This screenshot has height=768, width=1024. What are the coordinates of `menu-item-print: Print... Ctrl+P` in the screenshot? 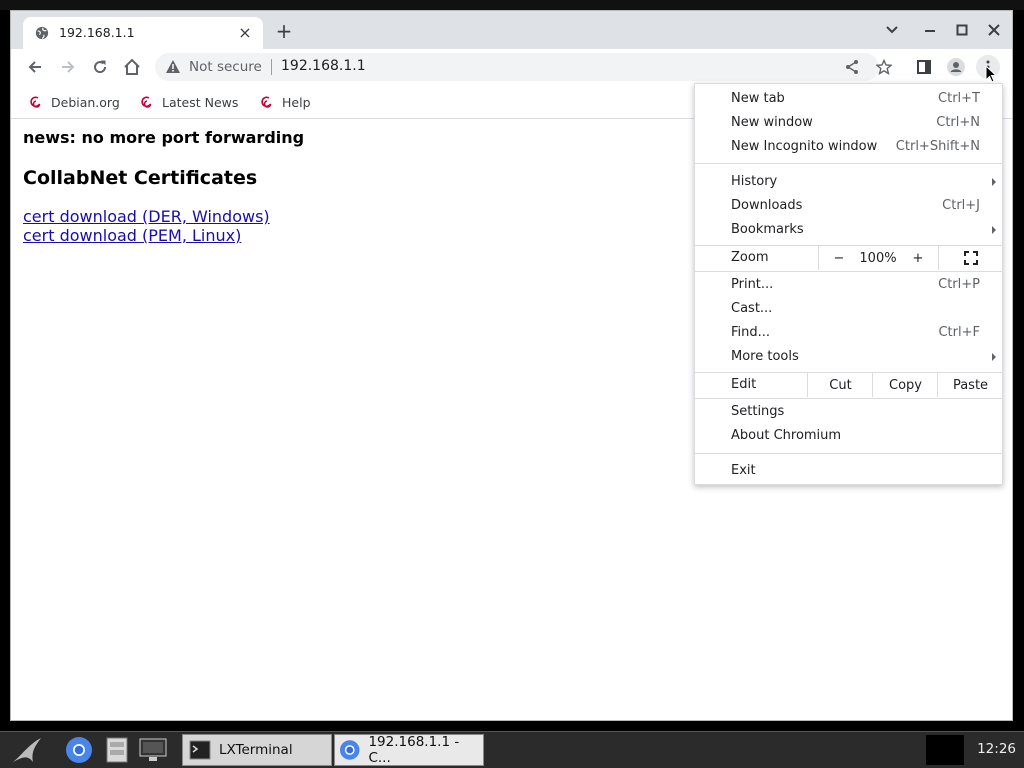 It's located at (848, 285).